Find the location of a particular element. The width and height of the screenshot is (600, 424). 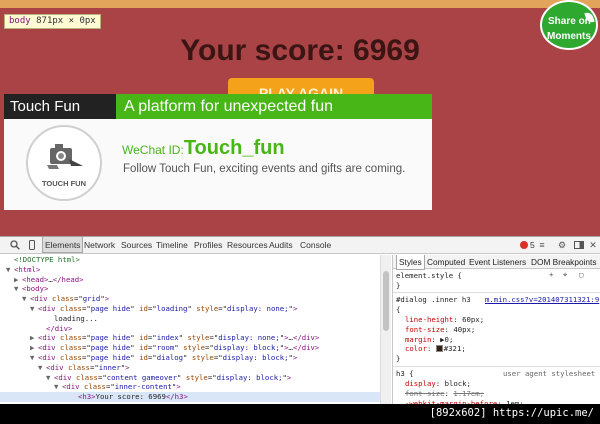

tab-computed: Computed is located at coordinates (446, 262).